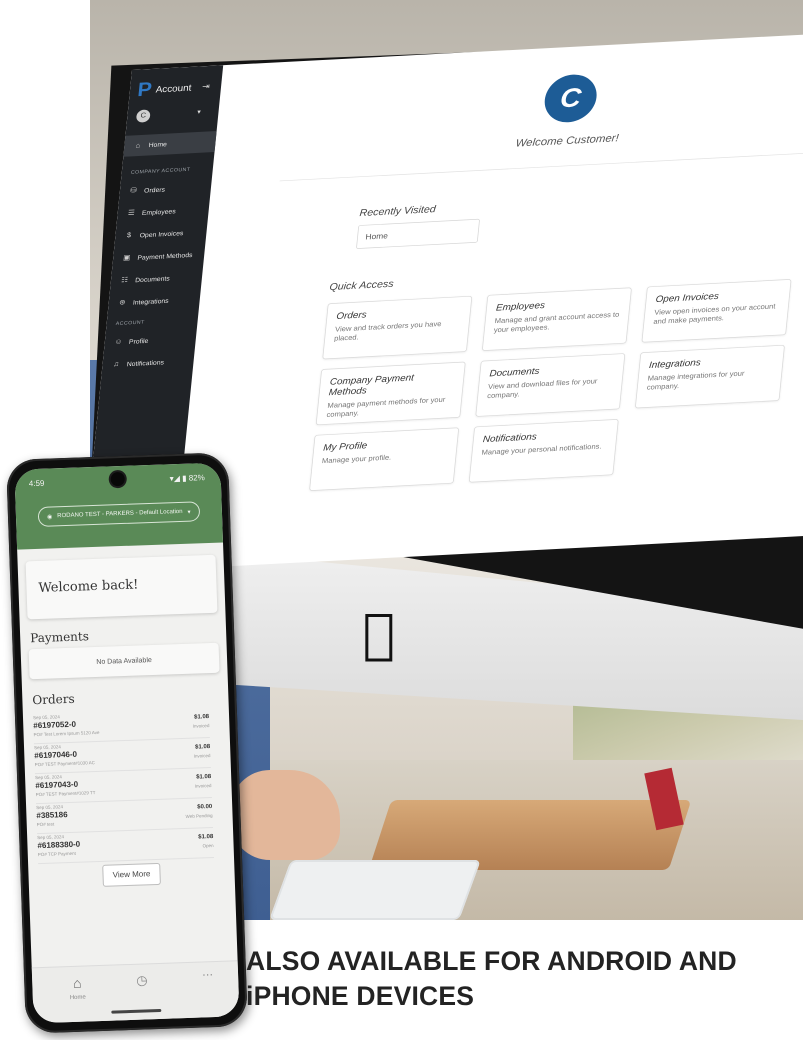 The height and width of the screenshot is (1040, 803). I want to click on location-pin-icon: ◉, so click(49, 517).